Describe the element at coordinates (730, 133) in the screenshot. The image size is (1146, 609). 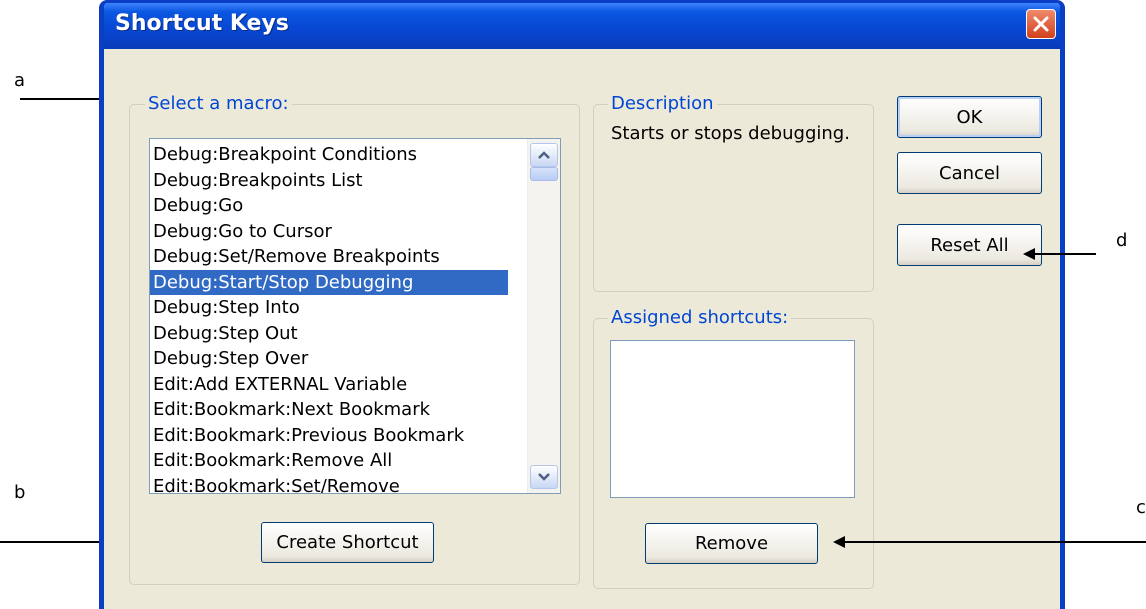
I see `description-text: Starts or stops debugging.` at that location.